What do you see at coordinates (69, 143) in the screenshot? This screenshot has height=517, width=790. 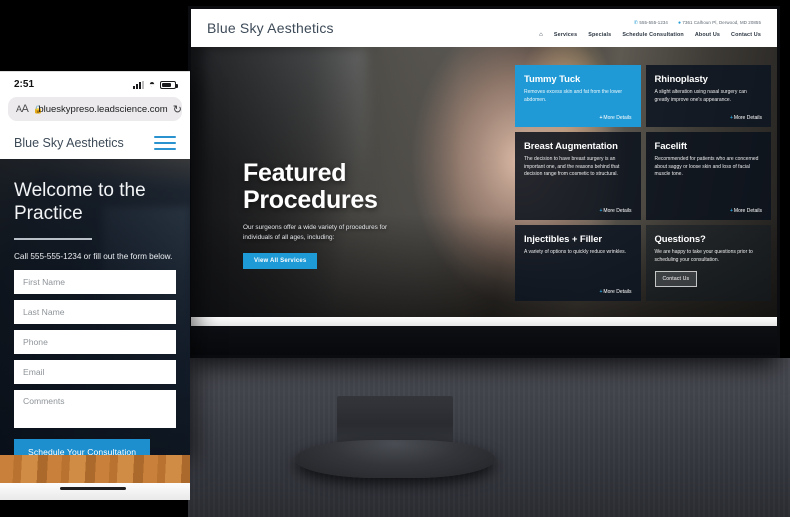 I see `phone-site-brand: Blue Sky Aesthetics` at bounding box center [69, 143].